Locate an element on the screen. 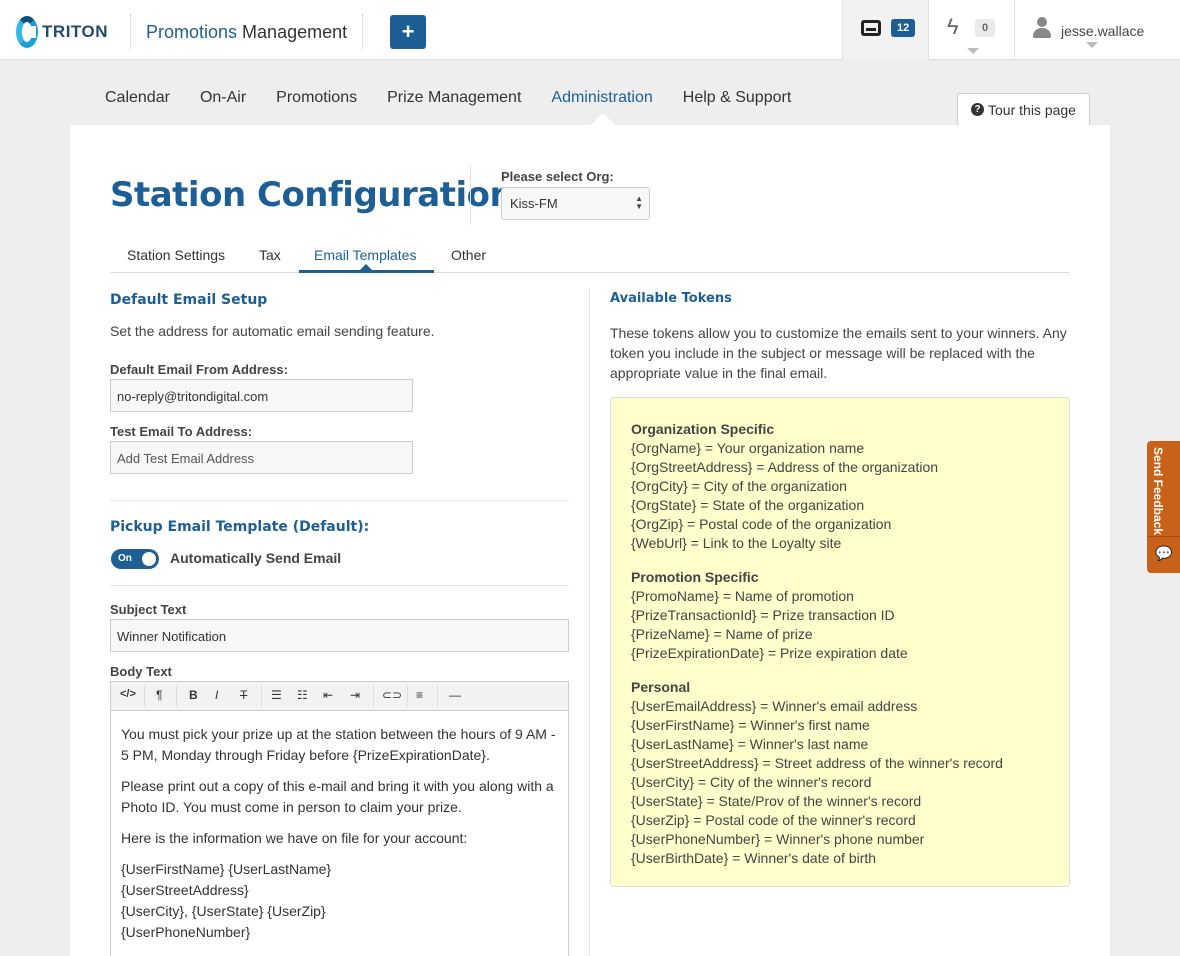 The height and width of the screenshot is (956, 1180). page-title: Station Configuration is located at coordinates (312, 195).